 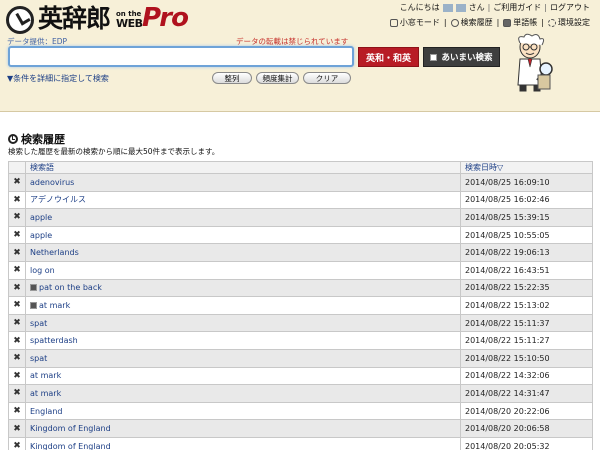 I want to click on top-nav: こんにちは さん | ご利用ガイド | ログアウト, so click(x=495, y=7).